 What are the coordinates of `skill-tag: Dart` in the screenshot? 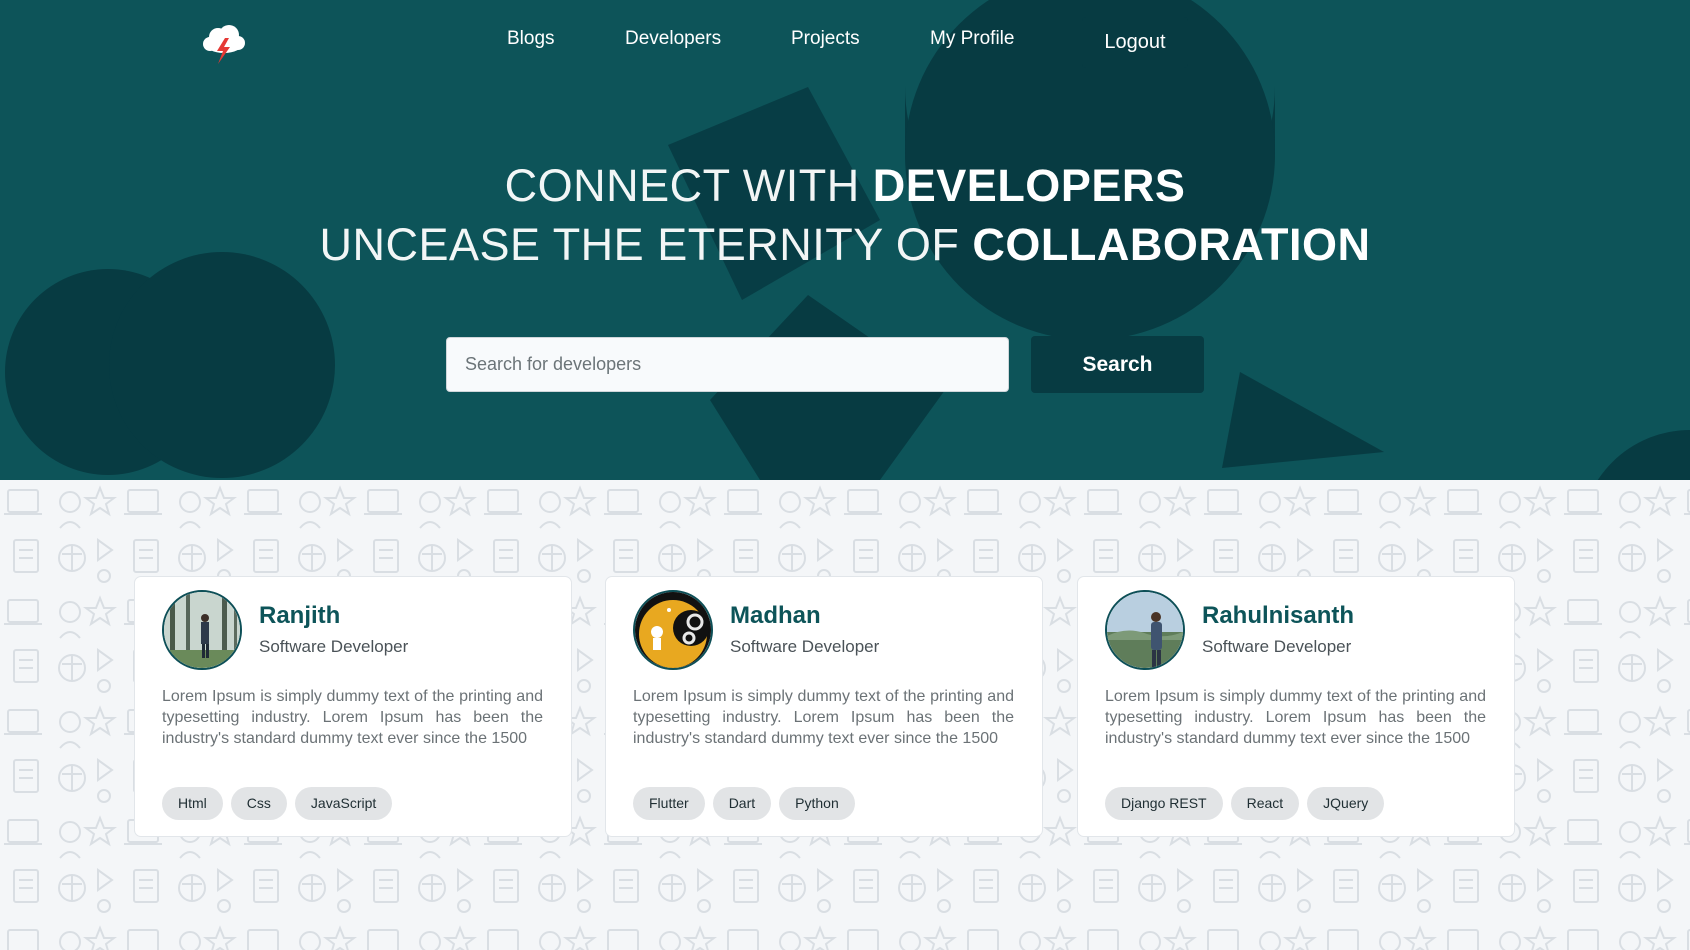 It's located at (742, 803).